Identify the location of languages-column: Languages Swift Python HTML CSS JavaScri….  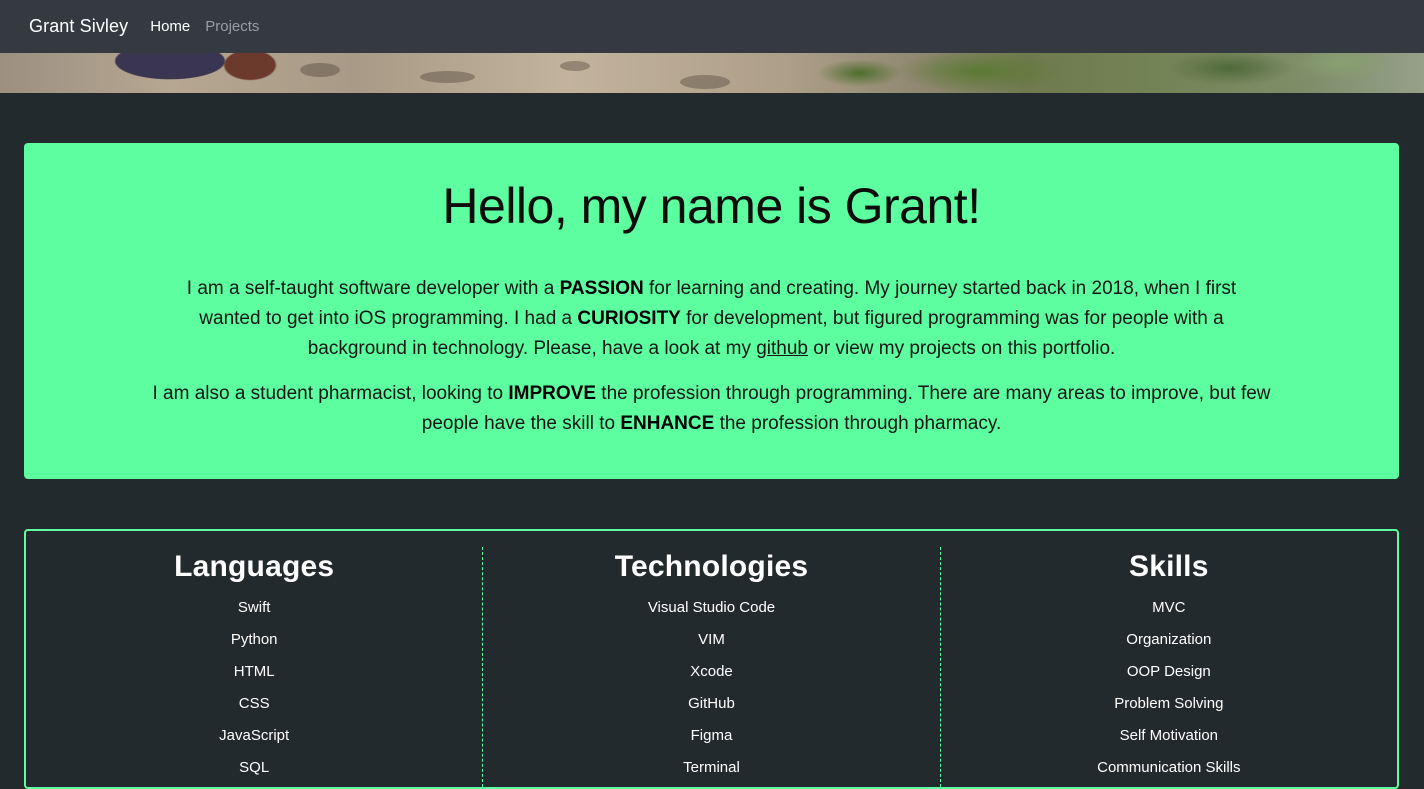
(254, 667).